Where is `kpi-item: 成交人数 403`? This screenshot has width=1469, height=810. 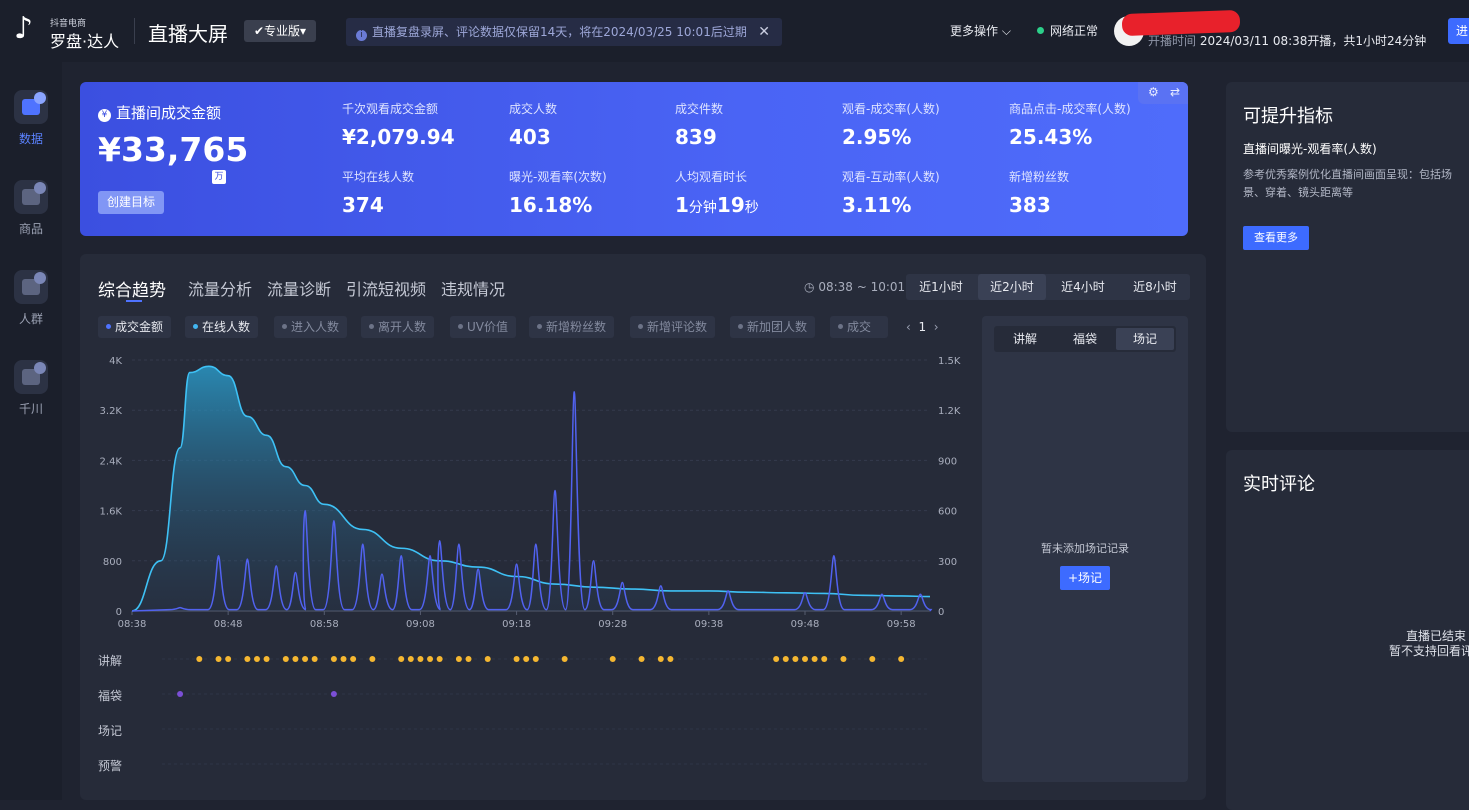
kpi-item: 成交人数 403 is located at coordinates (533, 124).